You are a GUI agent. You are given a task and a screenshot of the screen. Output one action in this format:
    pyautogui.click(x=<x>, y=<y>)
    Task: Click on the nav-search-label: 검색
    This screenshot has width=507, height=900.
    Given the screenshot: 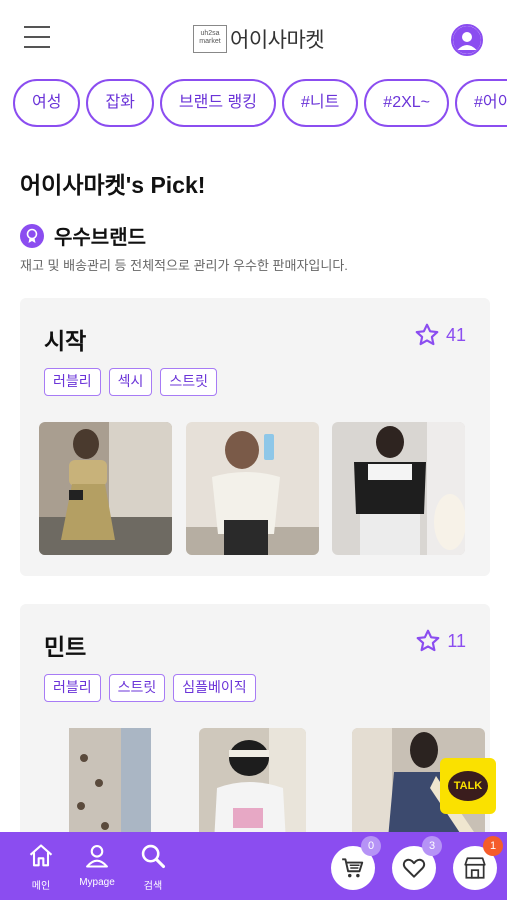 What is the action you would take?
    pyautogui.click(x=153, y=886)
    